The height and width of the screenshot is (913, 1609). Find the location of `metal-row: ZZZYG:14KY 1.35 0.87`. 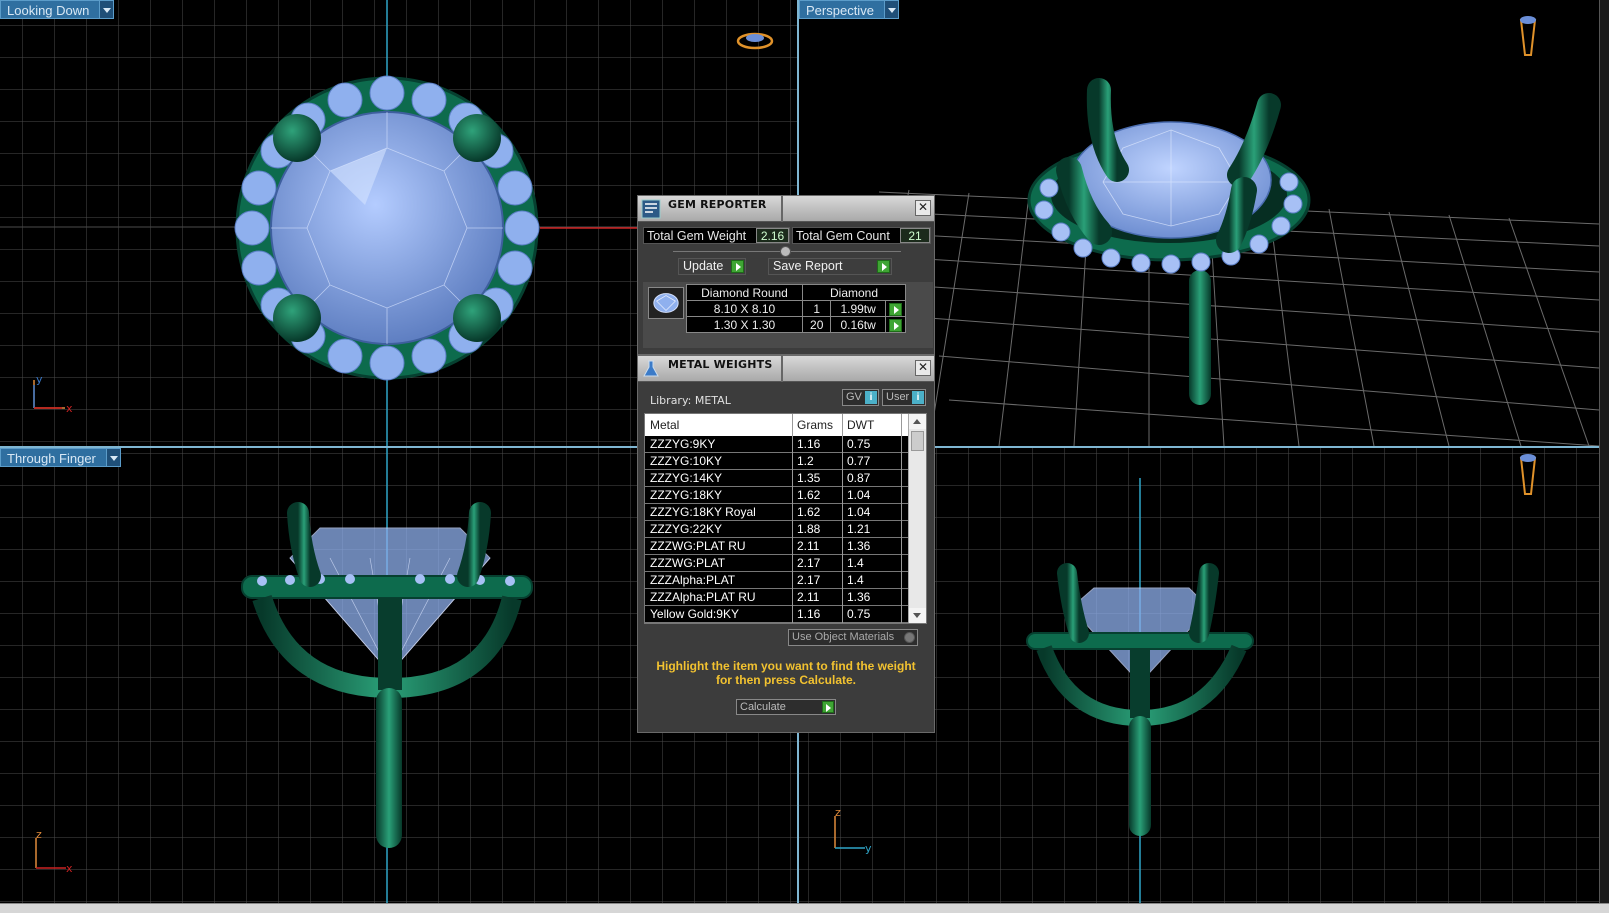

metal-row: ZZZYG:14KY 1.35 0.87 is located at coordinates (777, 478).